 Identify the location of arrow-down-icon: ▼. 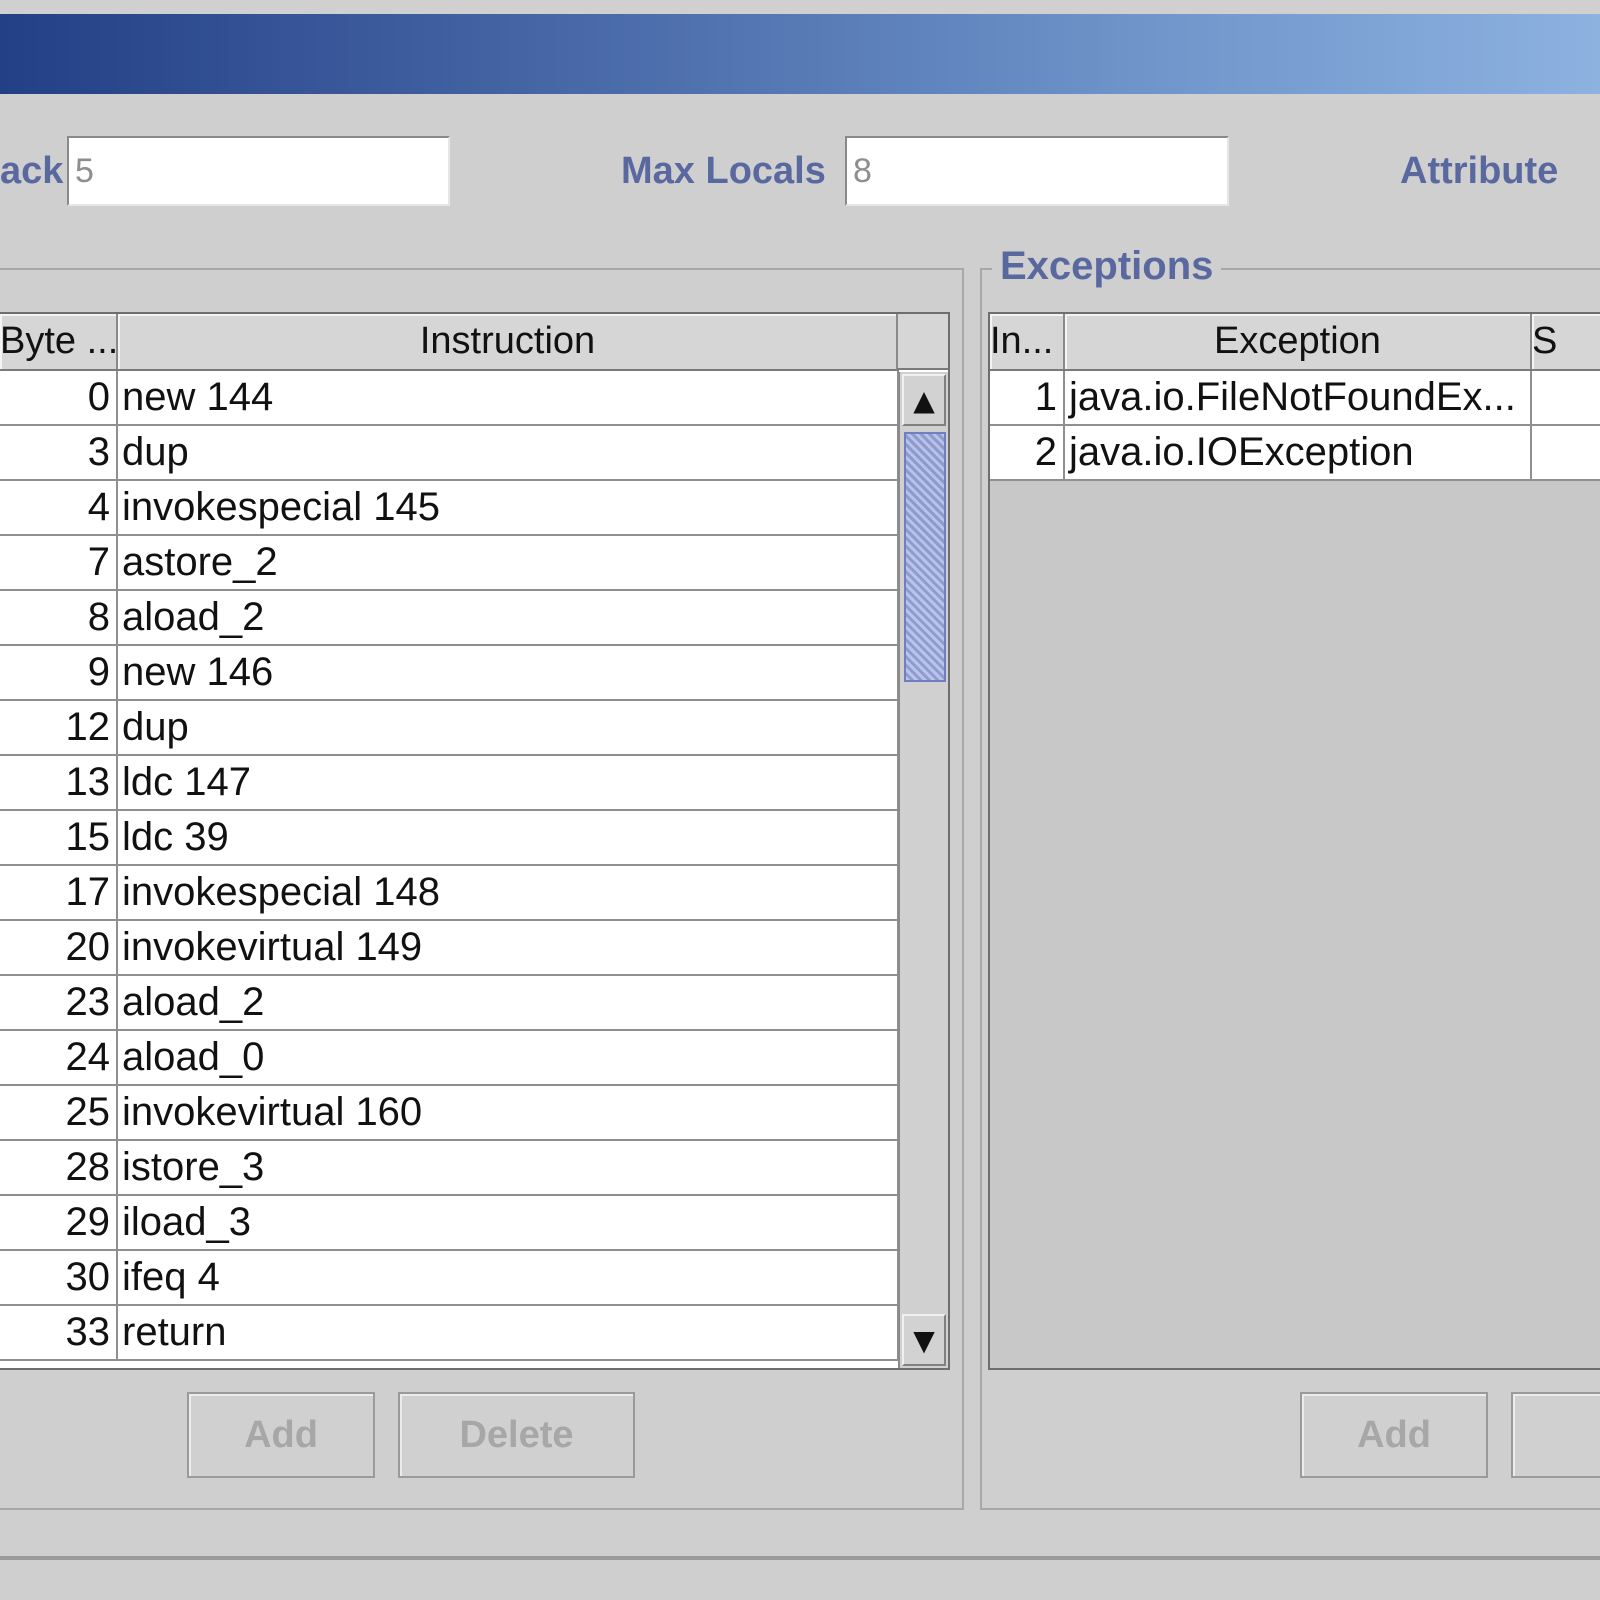
(924, 1340).